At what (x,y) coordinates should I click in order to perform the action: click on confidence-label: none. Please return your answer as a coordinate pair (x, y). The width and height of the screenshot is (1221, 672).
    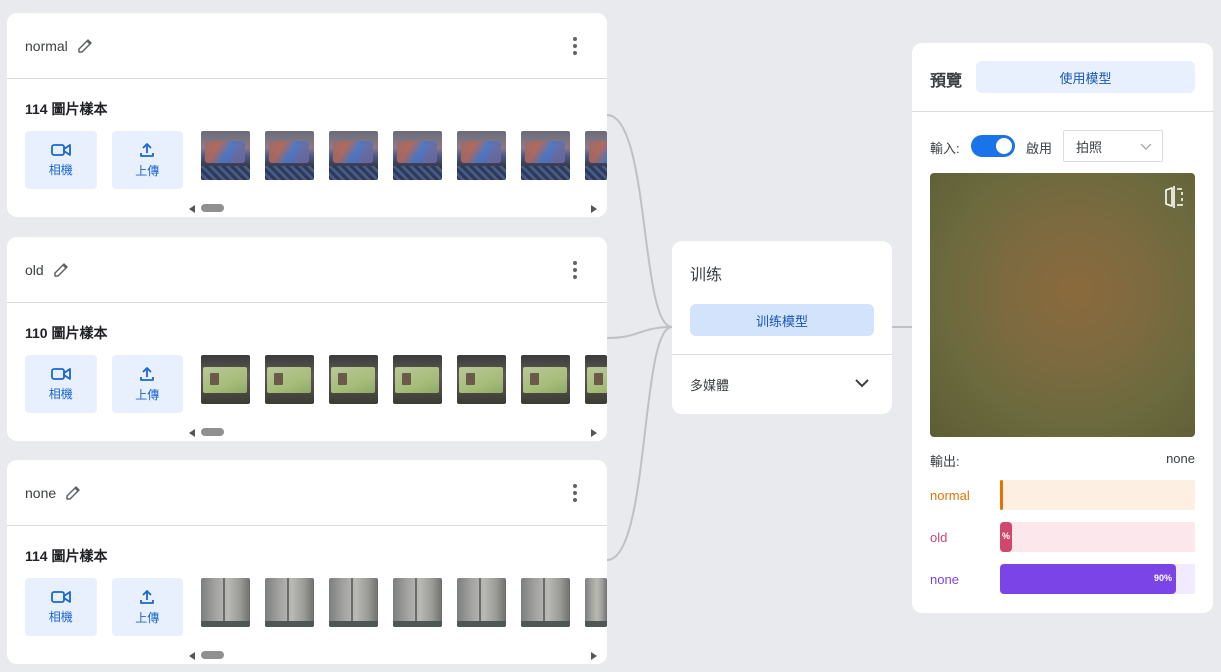
    Looking at the image, I should click on (944, 579).